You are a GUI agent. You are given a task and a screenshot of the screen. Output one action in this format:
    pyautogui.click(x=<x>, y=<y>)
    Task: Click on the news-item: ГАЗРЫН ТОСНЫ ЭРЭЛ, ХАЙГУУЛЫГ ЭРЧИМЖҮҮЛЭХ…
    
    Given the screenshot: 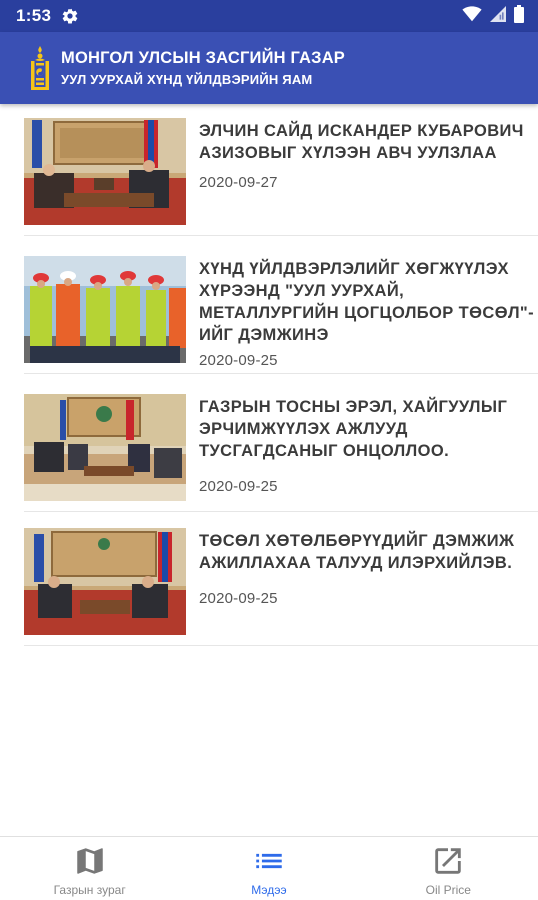 What is the action you would take?
    pyautogui.click(x=281, y=453)
    